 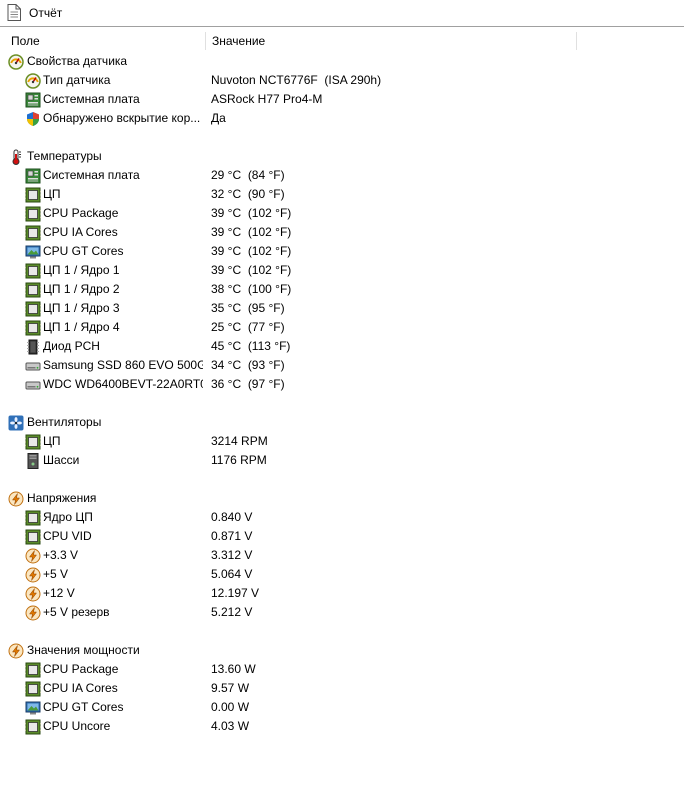 I want to click on sensor-label: Диод PCH, so click(x=71, y=346).